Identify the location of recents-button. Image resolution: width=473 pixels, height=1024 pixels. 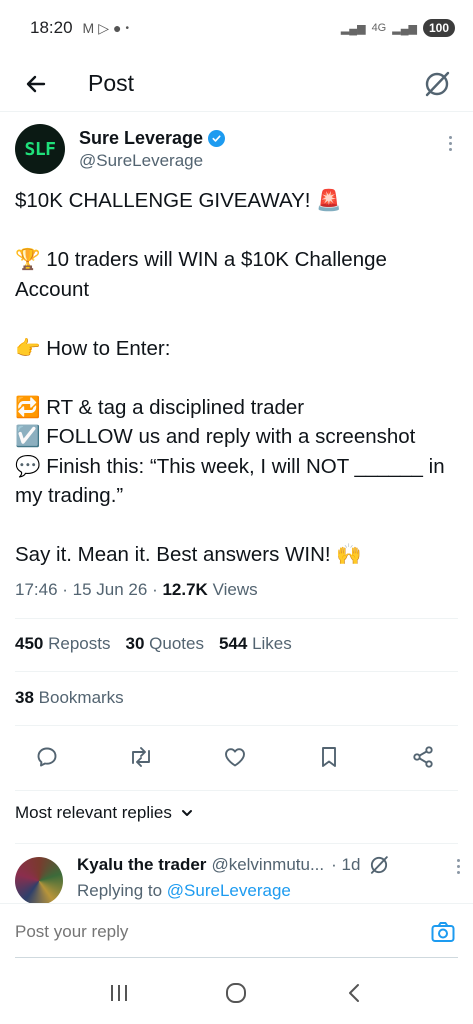
(119, 993).